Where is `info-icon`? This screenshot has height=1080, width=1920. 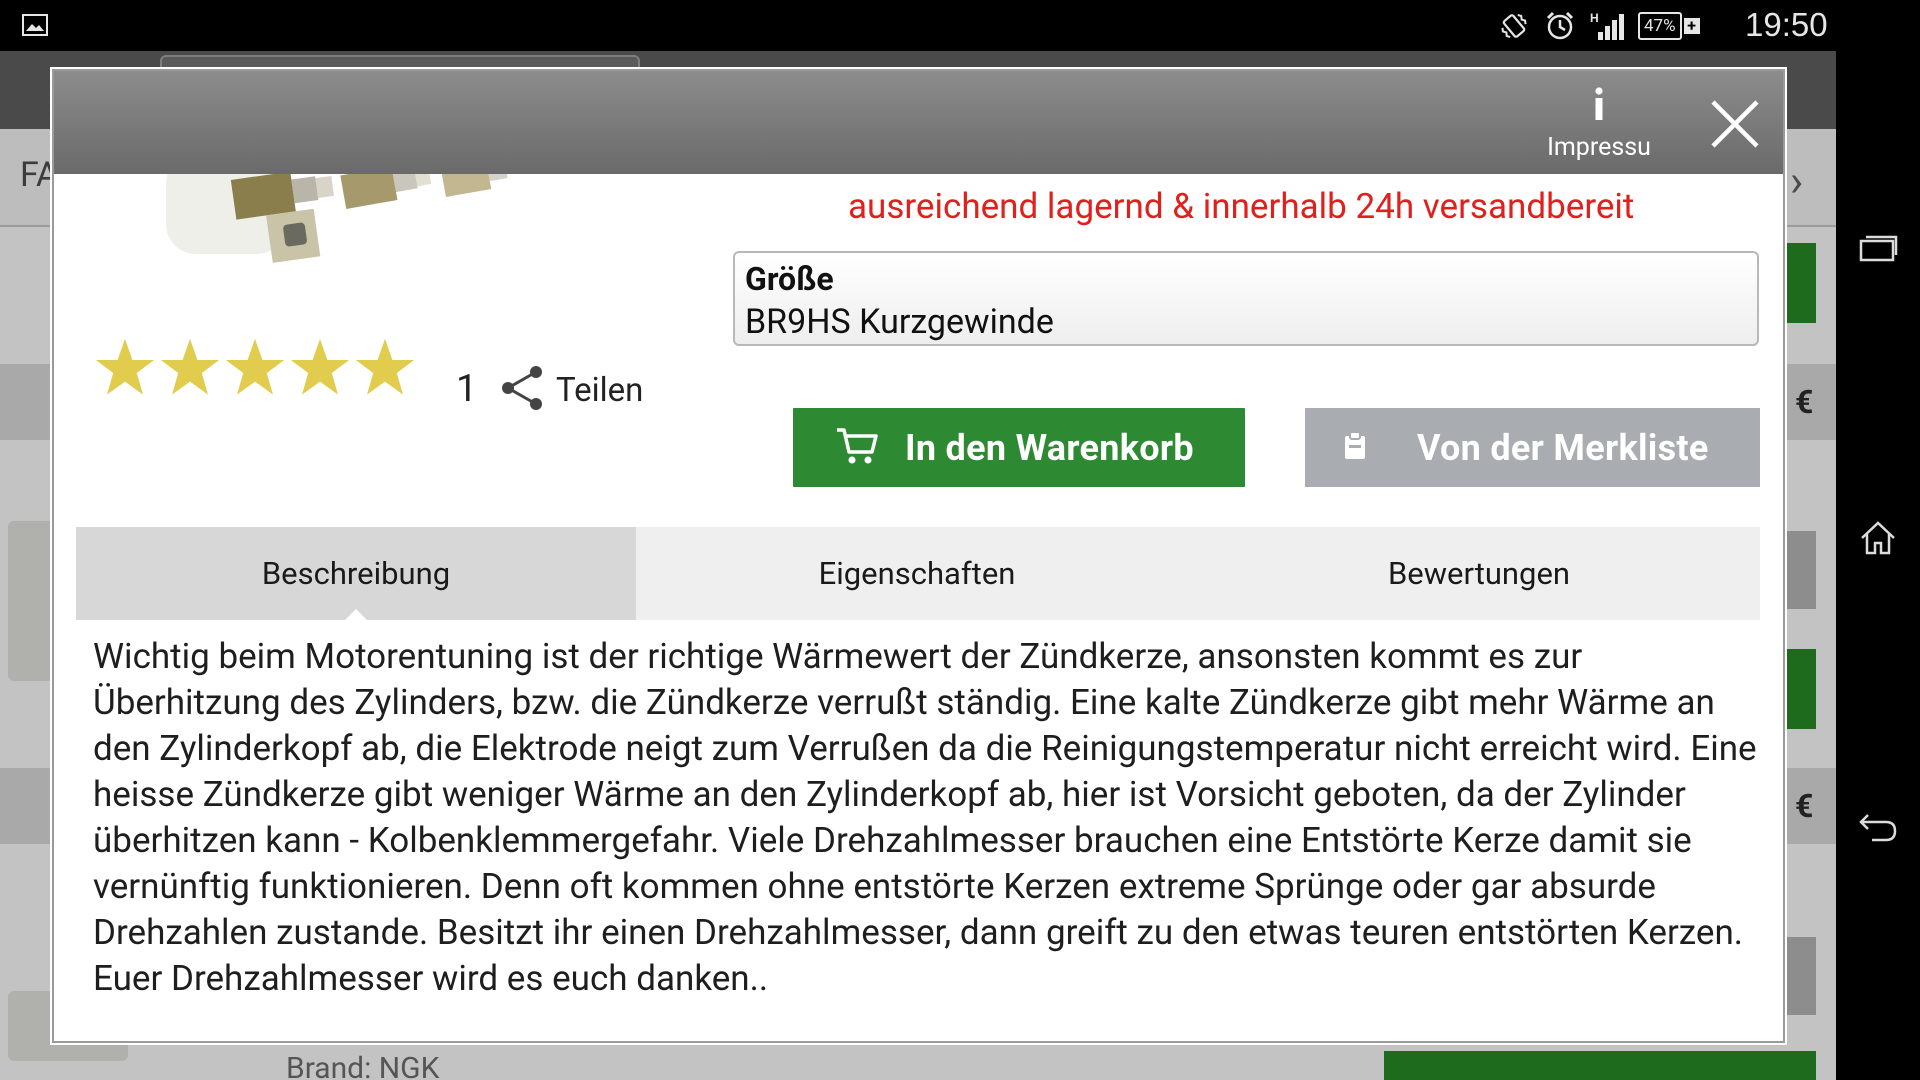
info-icon is located at coordinates (1599, 106).